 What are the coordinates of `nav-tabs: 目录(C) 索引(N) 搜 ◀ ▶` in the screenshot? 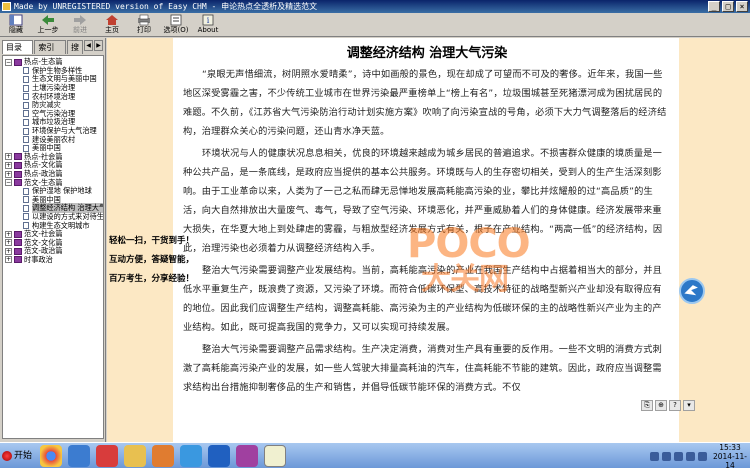 It's located at (53, 52).